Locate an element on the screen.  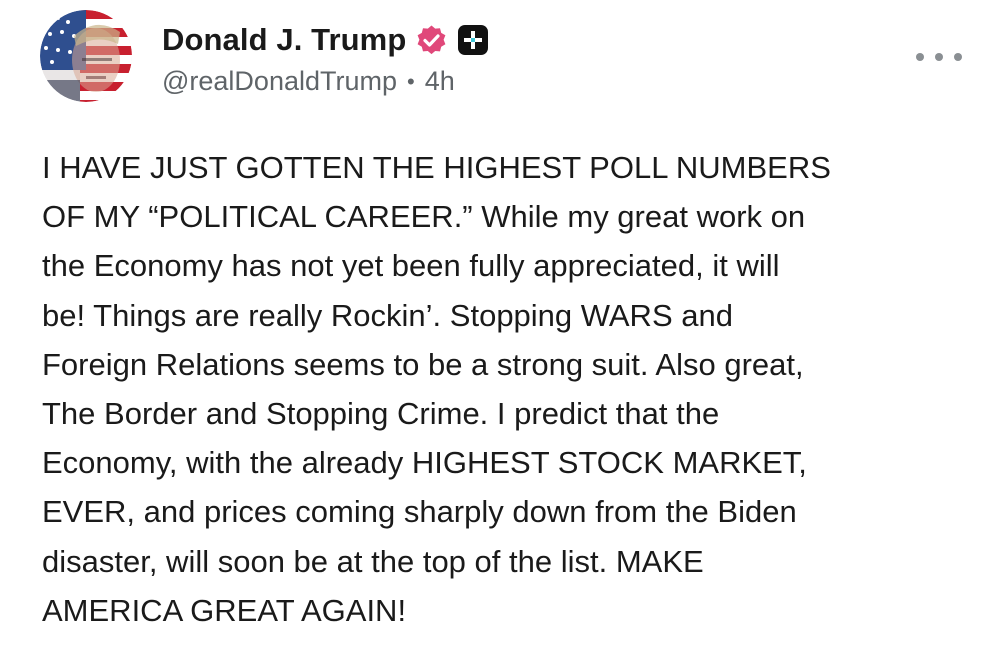
avatar is located at coordinates (86, 56).